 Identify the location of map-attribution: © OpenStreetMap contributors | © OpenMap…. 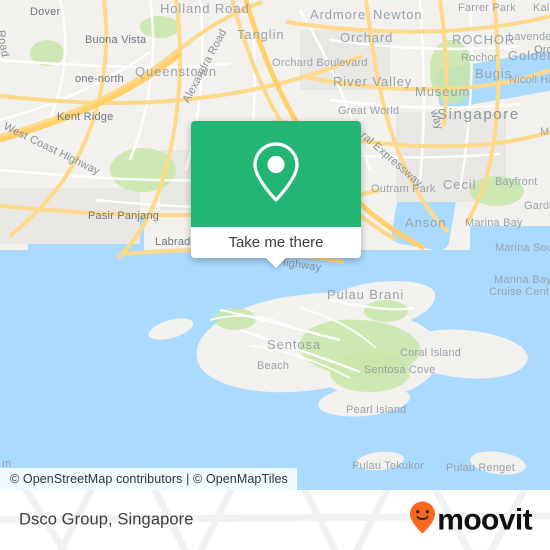
(148, 479).